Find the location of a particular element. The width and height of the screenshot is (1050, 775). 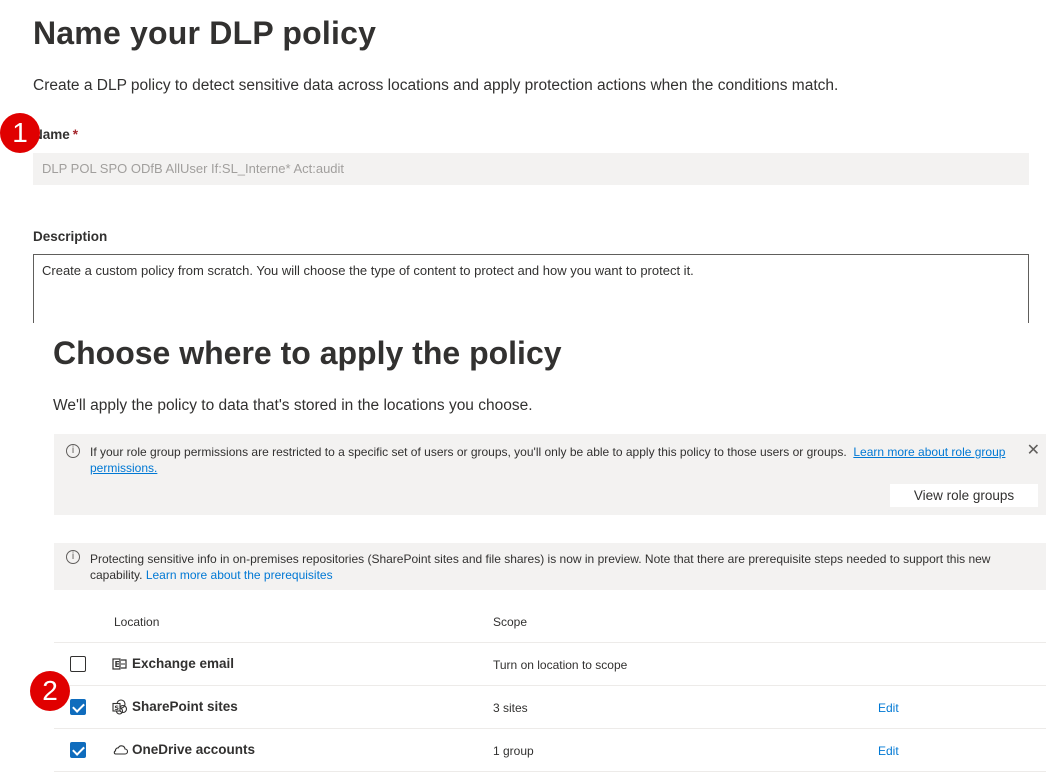

svg-text: E is located at coordinates (117, 664).